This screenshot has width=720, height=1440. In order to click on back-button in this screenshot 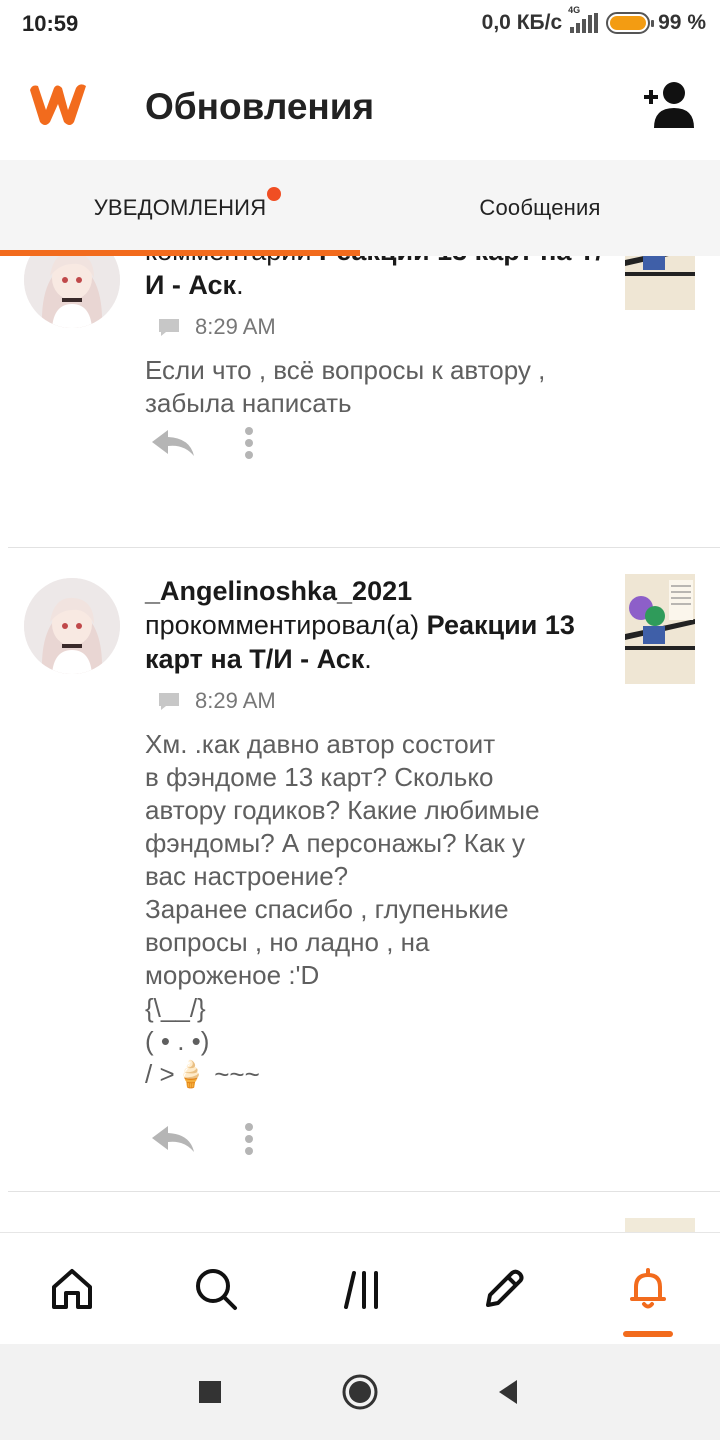, I will do `click(508, 1392)`.